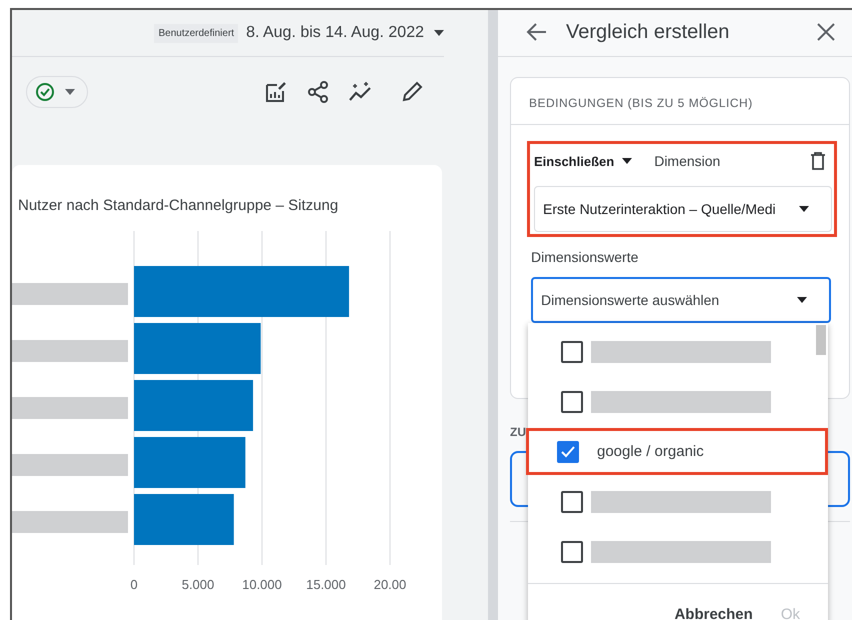 This screenshot has height=620, width=852. Describe the element at coordinates (677, 451) in the screenshot. I see `option-item: google / organic` at that location.